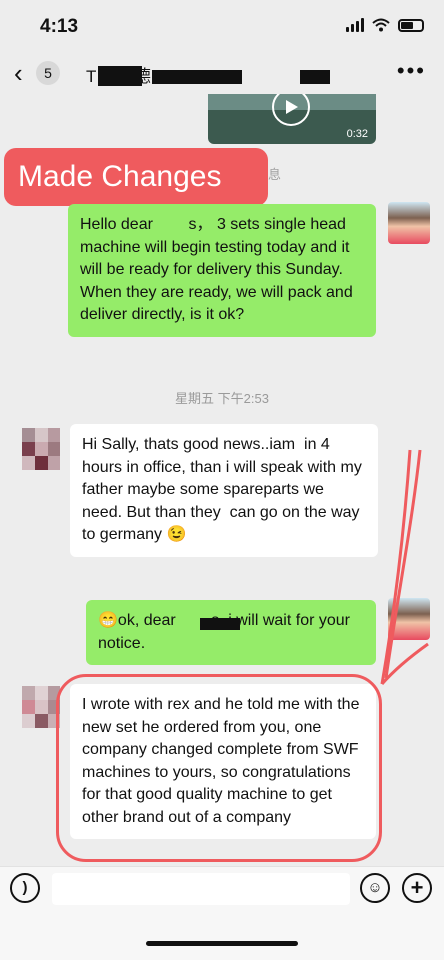 Image resolution: width=444 pixels, height=960 pixels. What do you see at coordinates (292, 119) in the screenshot?
I see `video-message: 0:32` at bounding box center [292, 119].